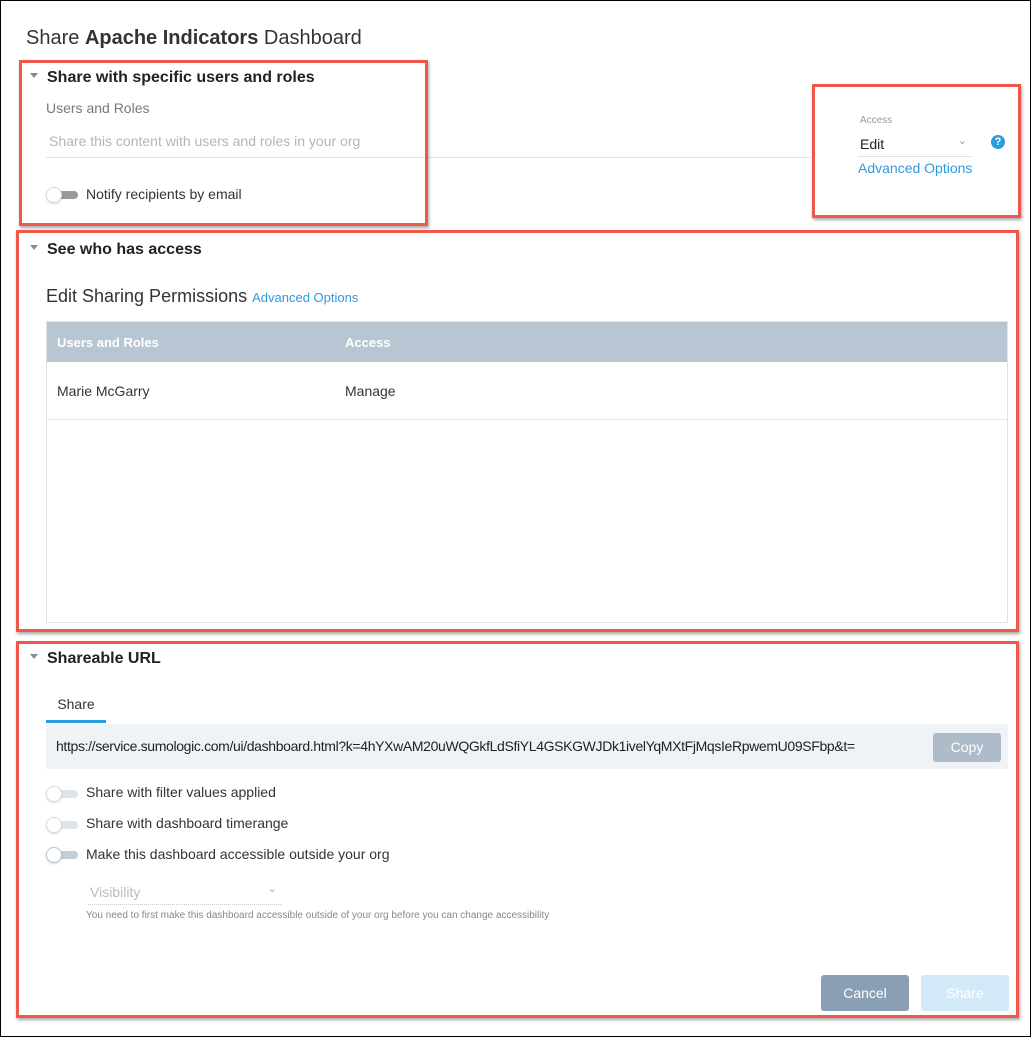  I want to click on row-access: Manage, so click(370, 391).